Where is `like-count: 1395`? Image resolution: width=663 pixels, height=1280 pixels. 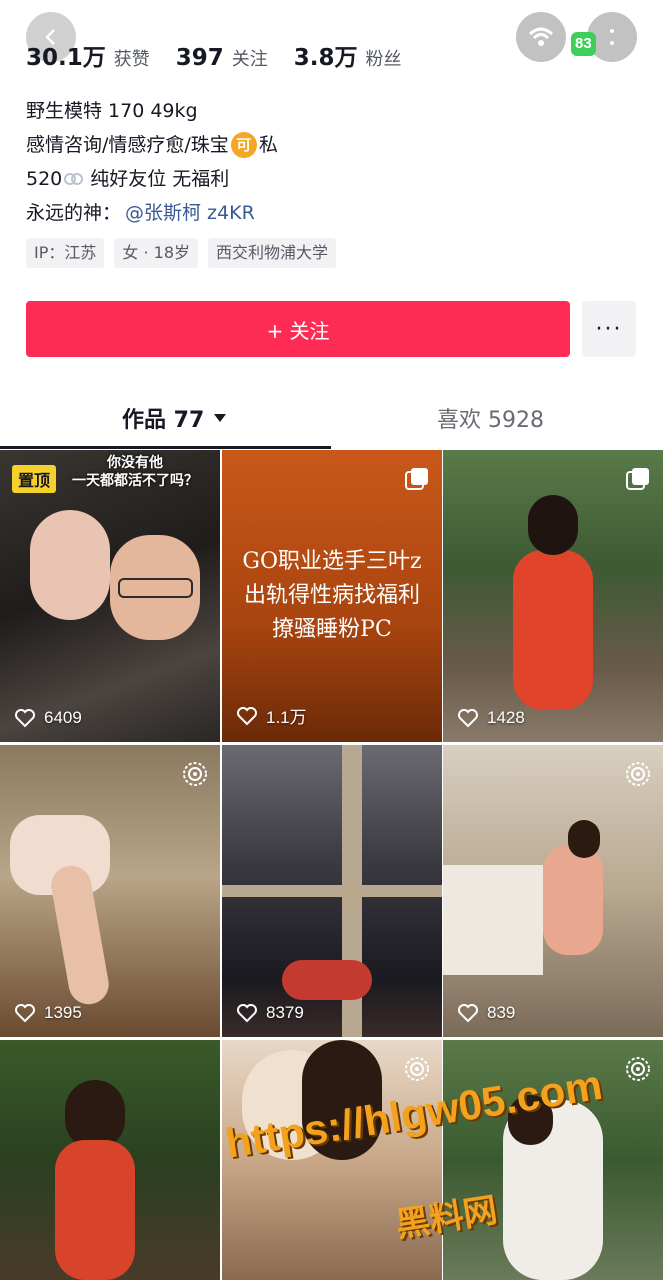
like-count: 1395 is located at coordinates (48, 1013).